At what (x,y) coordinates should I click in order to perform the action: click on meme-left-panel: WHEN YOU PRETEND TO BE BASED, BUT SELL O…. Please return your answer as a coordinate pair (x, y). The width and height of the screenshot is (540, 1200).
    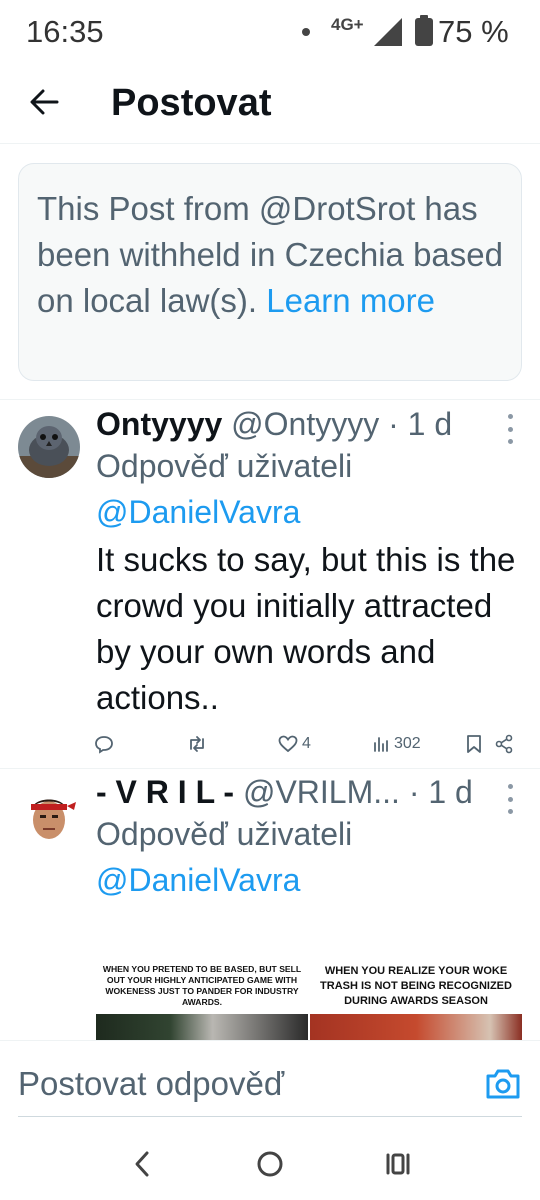
    Looking at the image, I should click on (202, 999).